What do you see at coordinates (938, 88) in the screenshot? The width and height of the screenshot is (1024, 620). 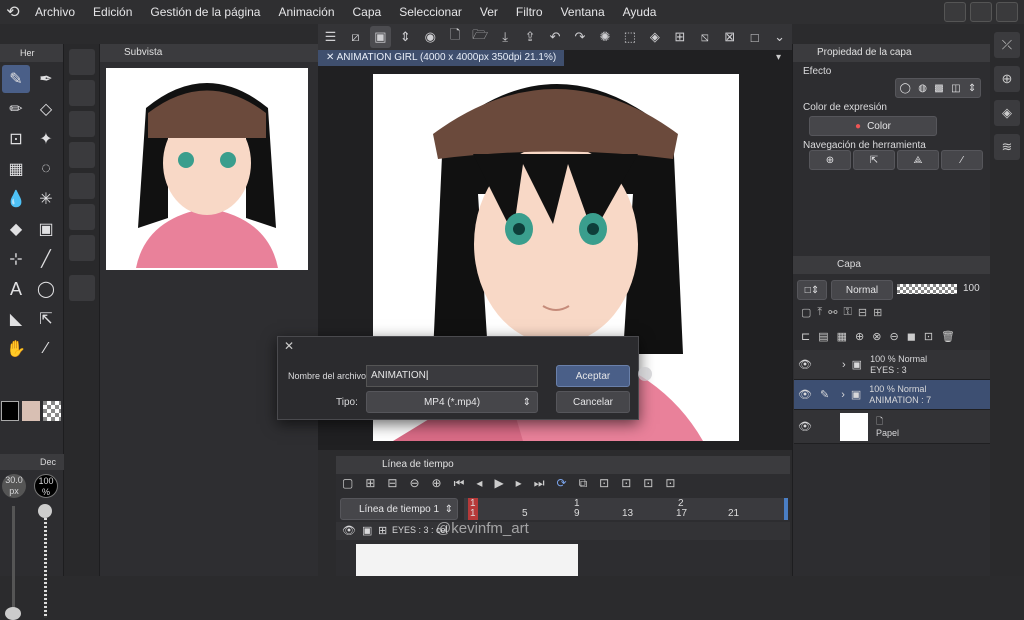 I see `effect-buttons: ◯ ◍ ▩ ◫ ⇕` at bounding box center [938, 88].